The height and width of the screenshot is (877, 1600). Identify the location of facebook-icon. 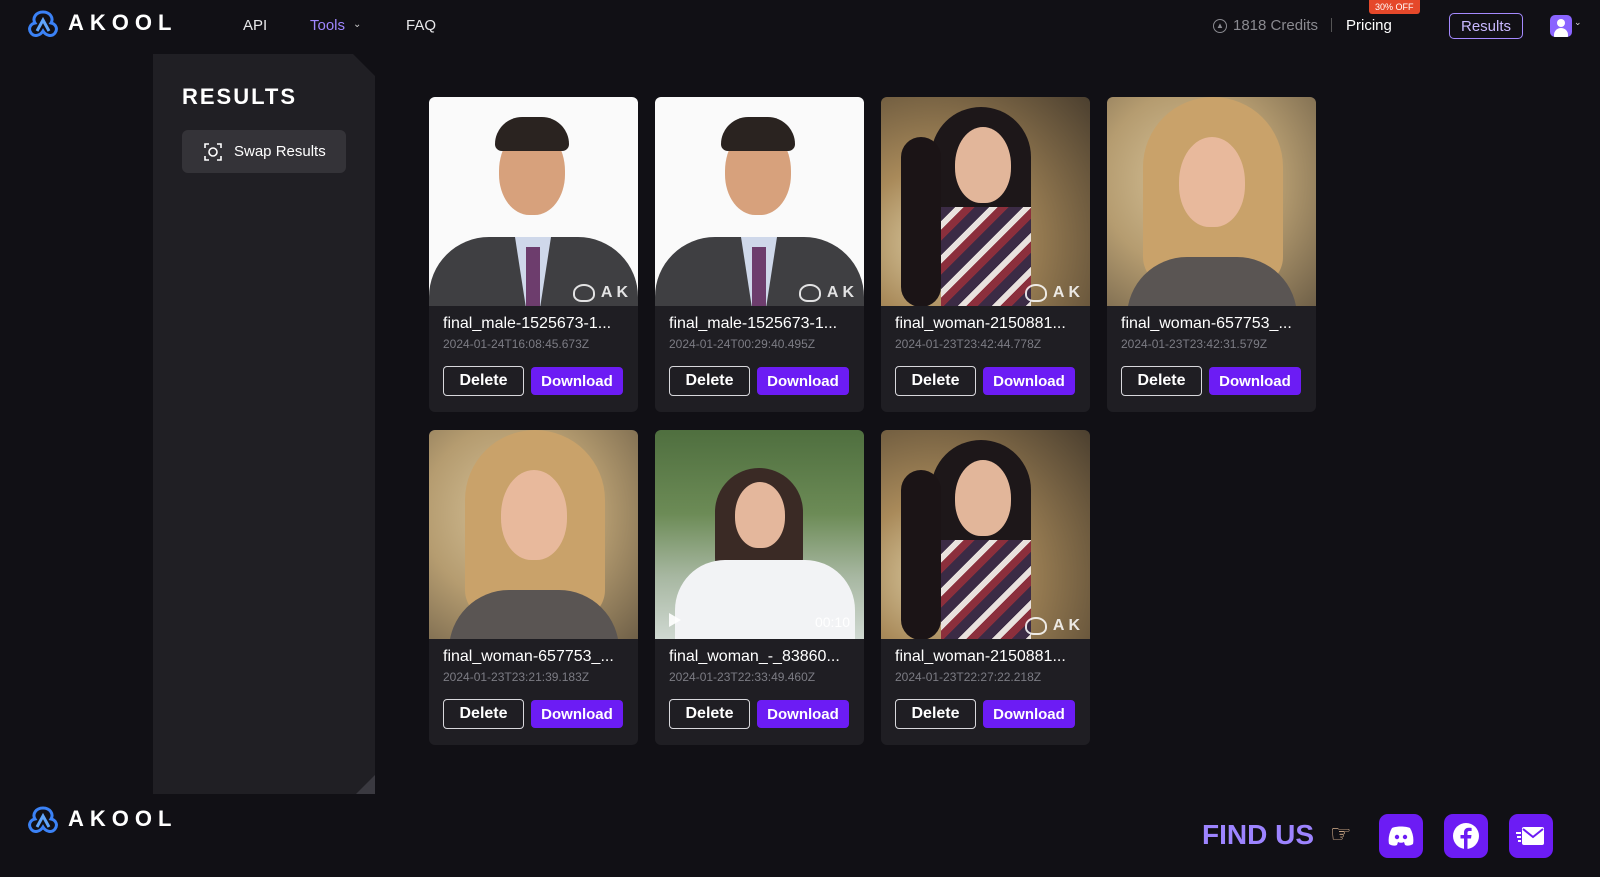
(1466, 836).